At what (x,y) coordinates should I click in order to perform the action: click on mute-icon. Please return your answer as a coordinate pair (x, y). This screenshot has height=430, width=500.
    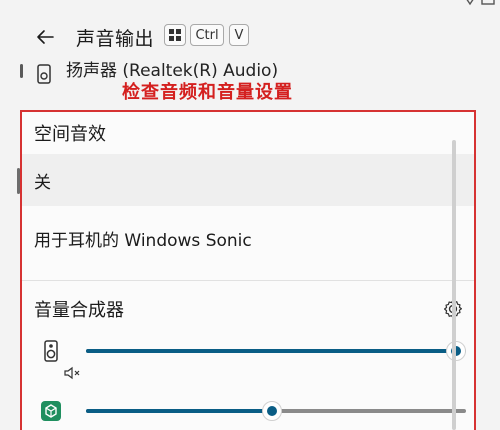
    Looking at the image, I should click on (73, 373).